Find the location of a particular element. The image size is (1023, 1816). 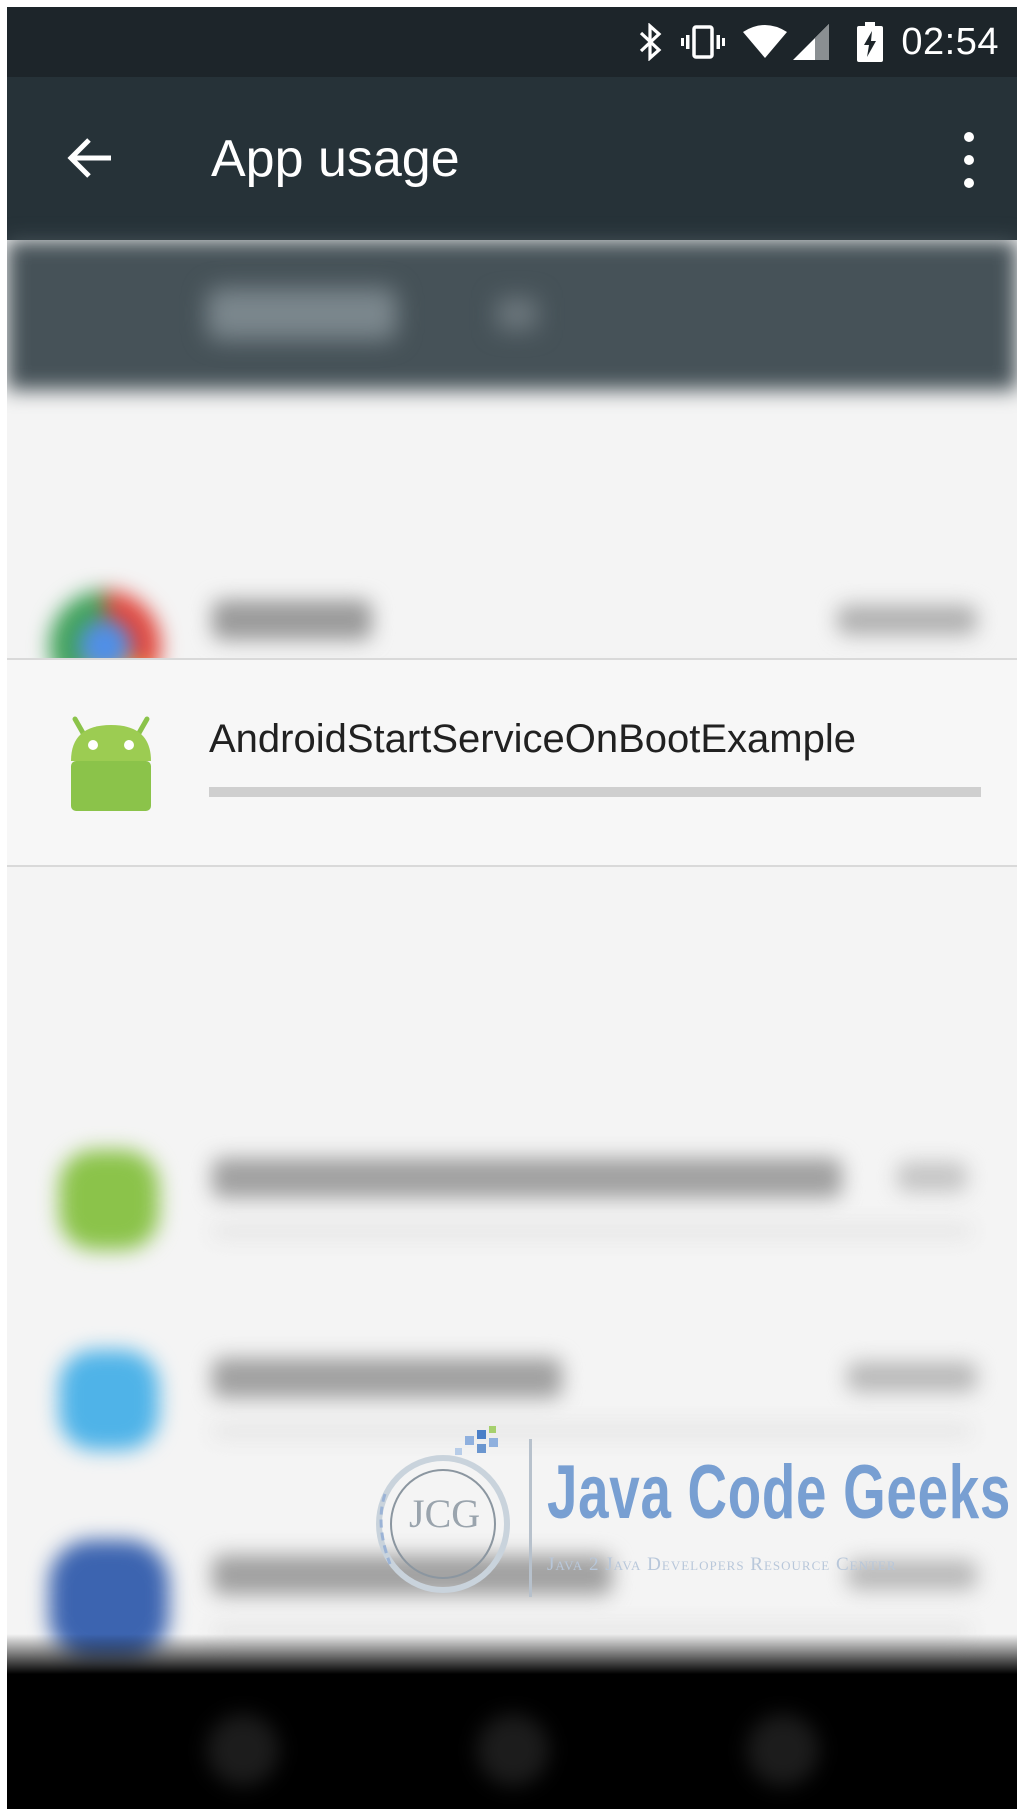

bluetooth-icon is located at coordinates (651, 42).